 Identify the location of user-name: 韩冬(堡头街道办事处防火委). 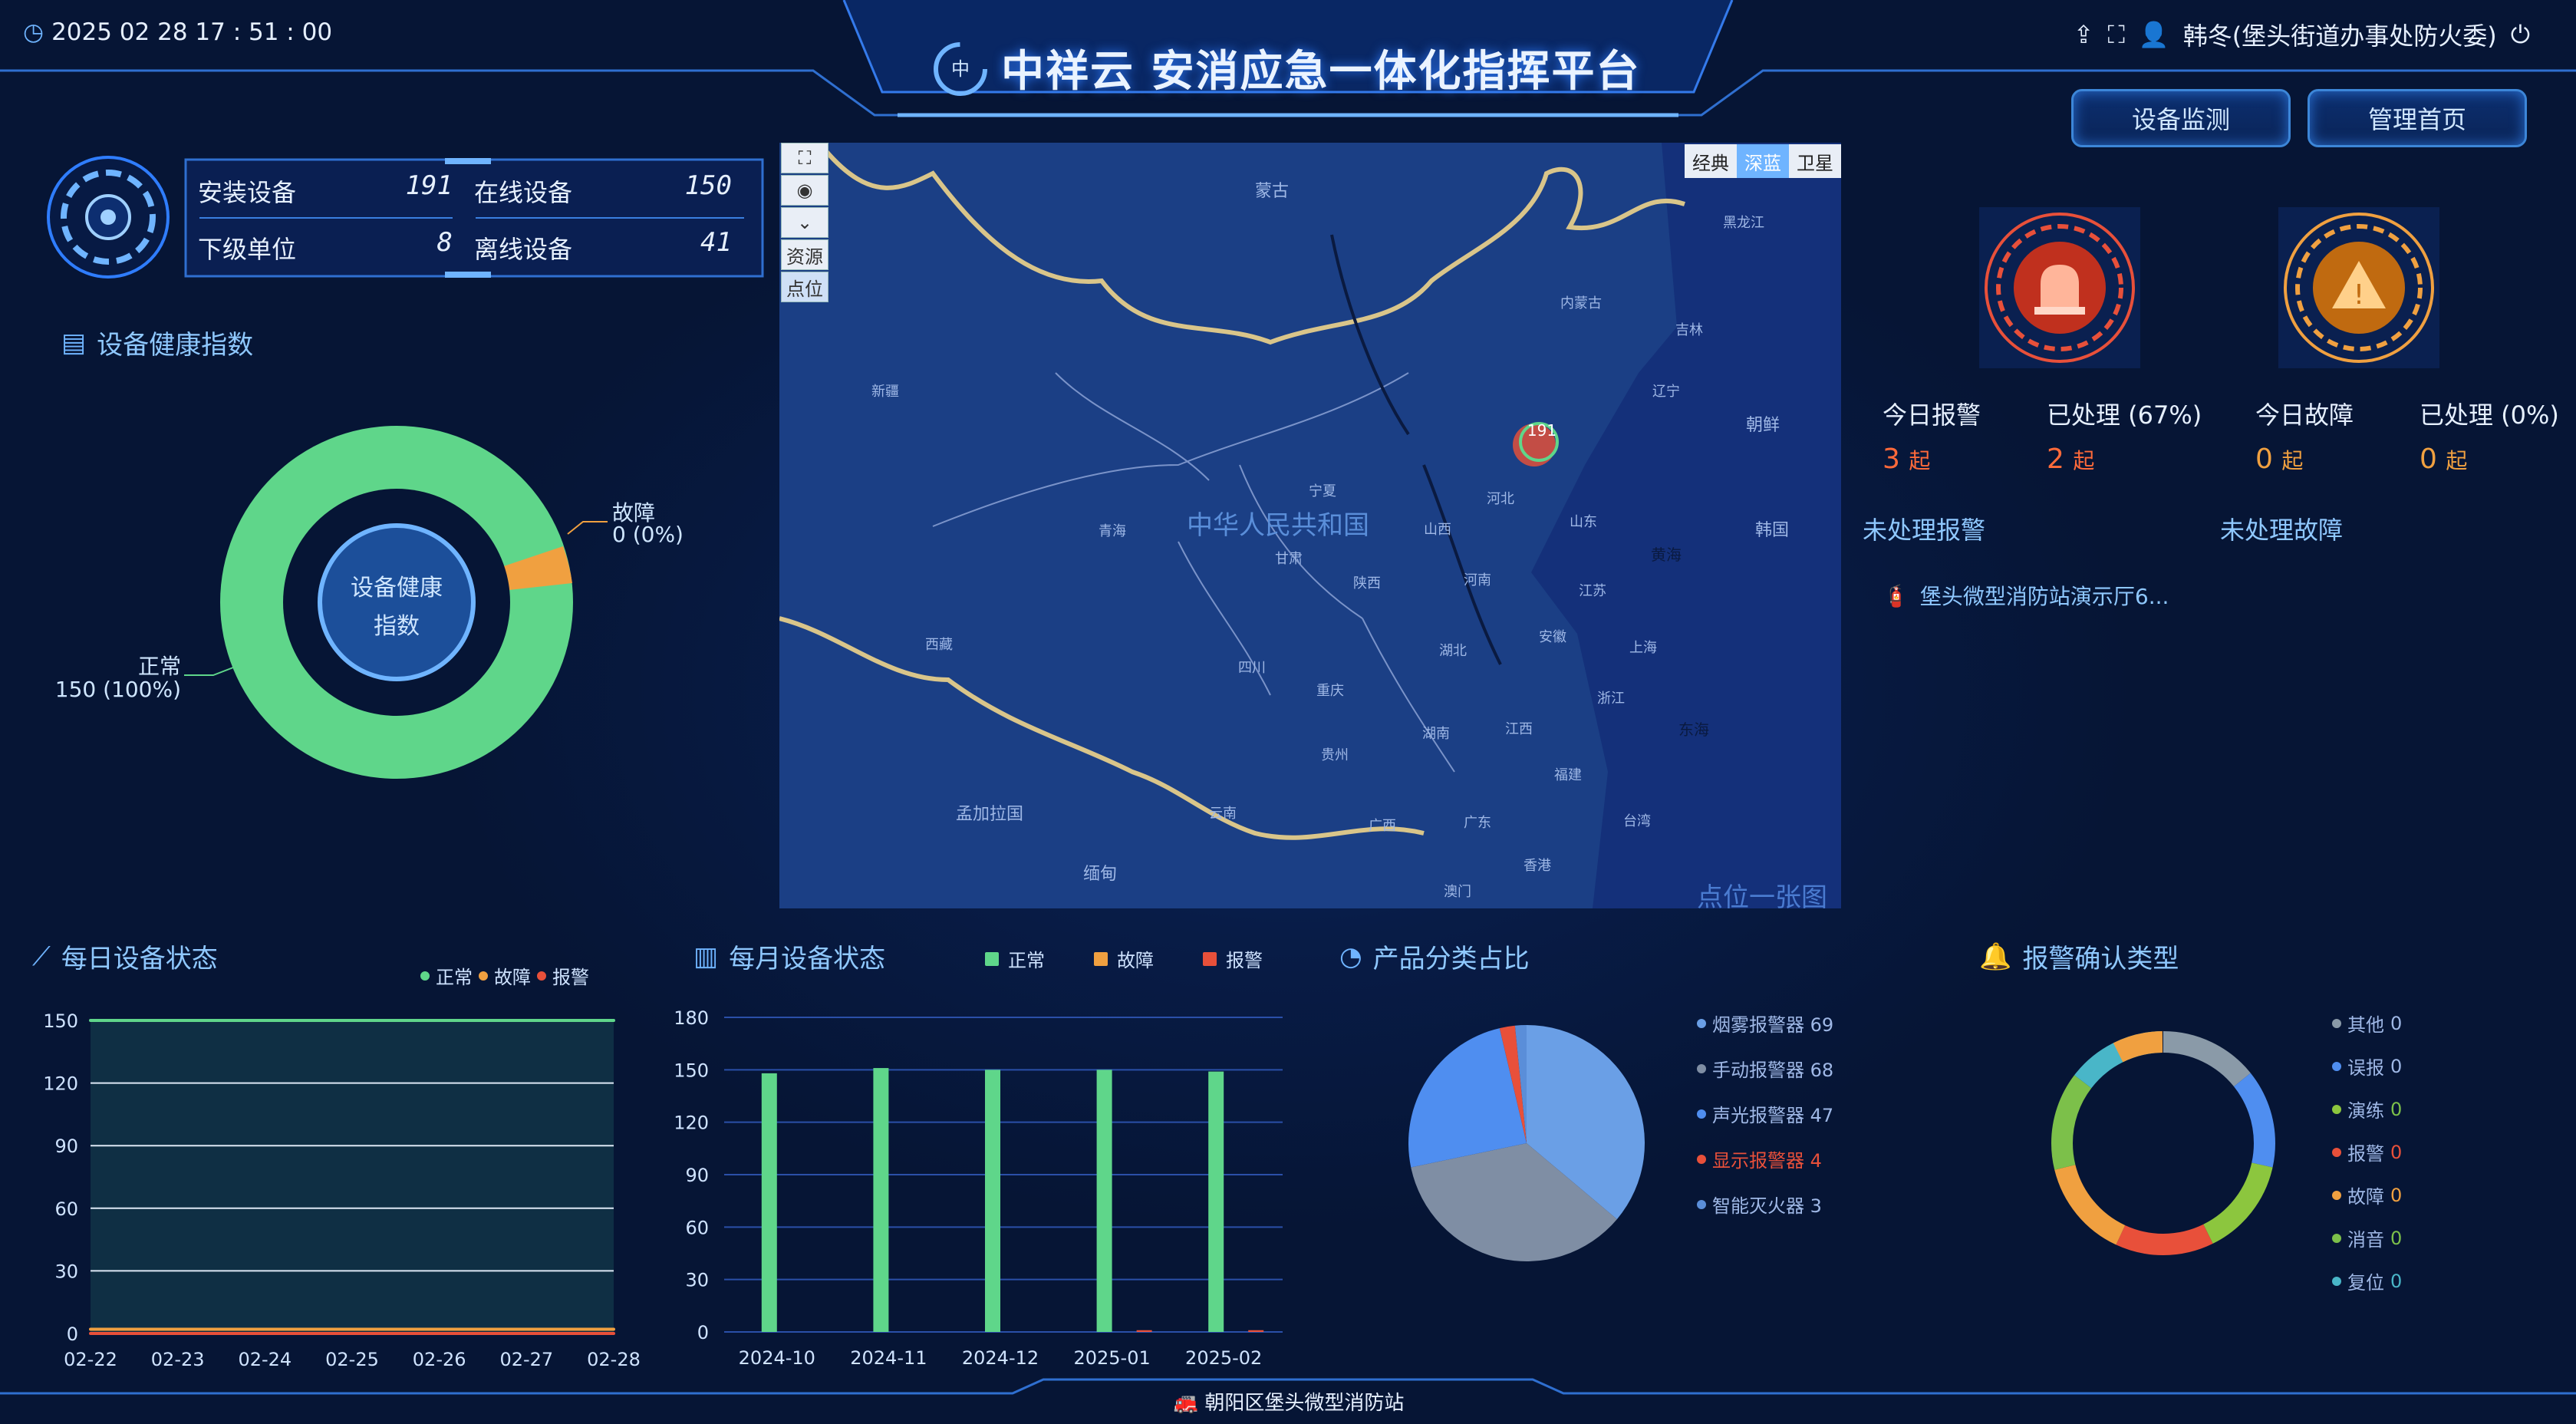
(2340, 34).